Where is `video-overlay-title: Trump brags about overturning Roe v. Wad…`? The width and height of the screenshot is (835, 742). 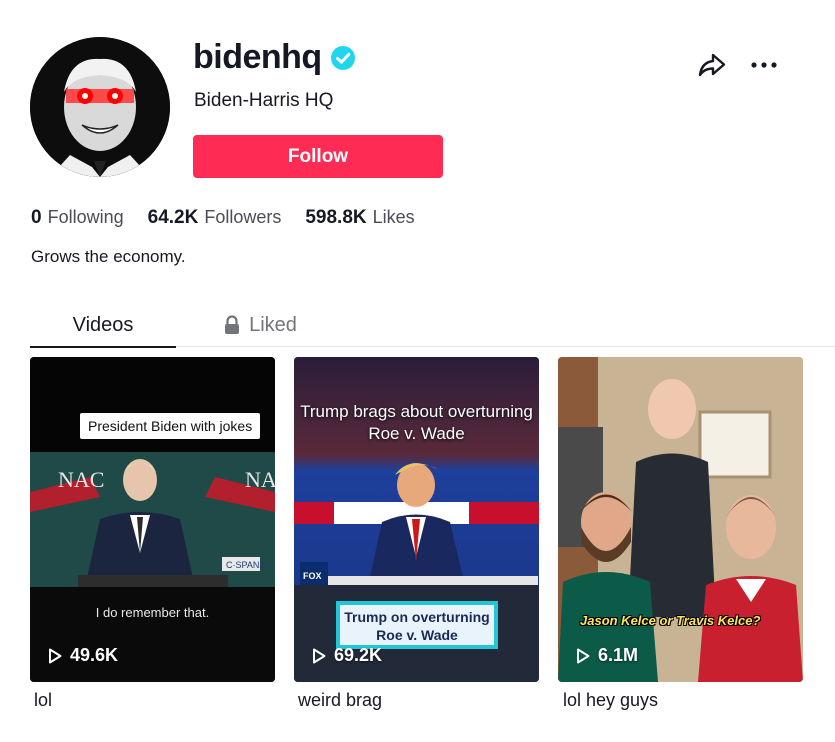 video-overlay-title: Trump brags about overturning Roe v. Wad… is located at coordinates (416, 422).